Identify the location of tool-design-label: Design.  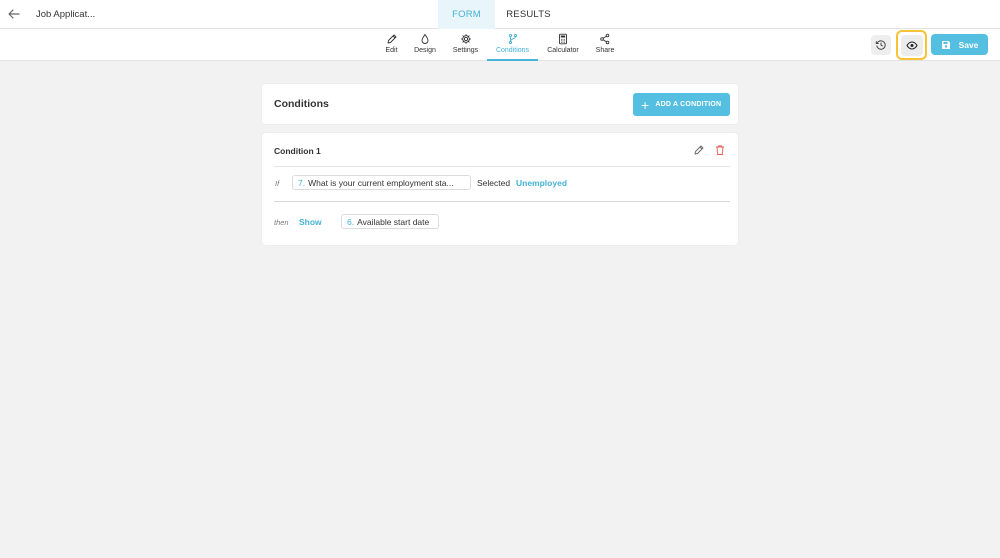
(425, 50).